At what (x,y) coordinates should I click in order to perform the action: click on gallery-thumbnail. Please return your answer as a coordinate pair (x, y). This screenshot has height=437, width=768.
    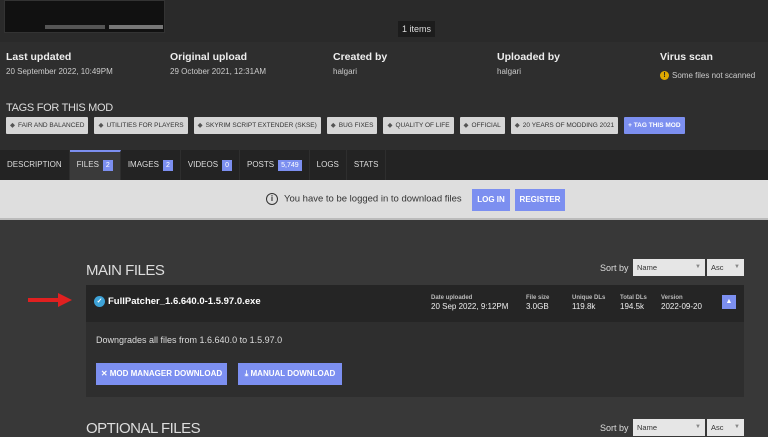
    Looking at the image, I should click on (84, 16).